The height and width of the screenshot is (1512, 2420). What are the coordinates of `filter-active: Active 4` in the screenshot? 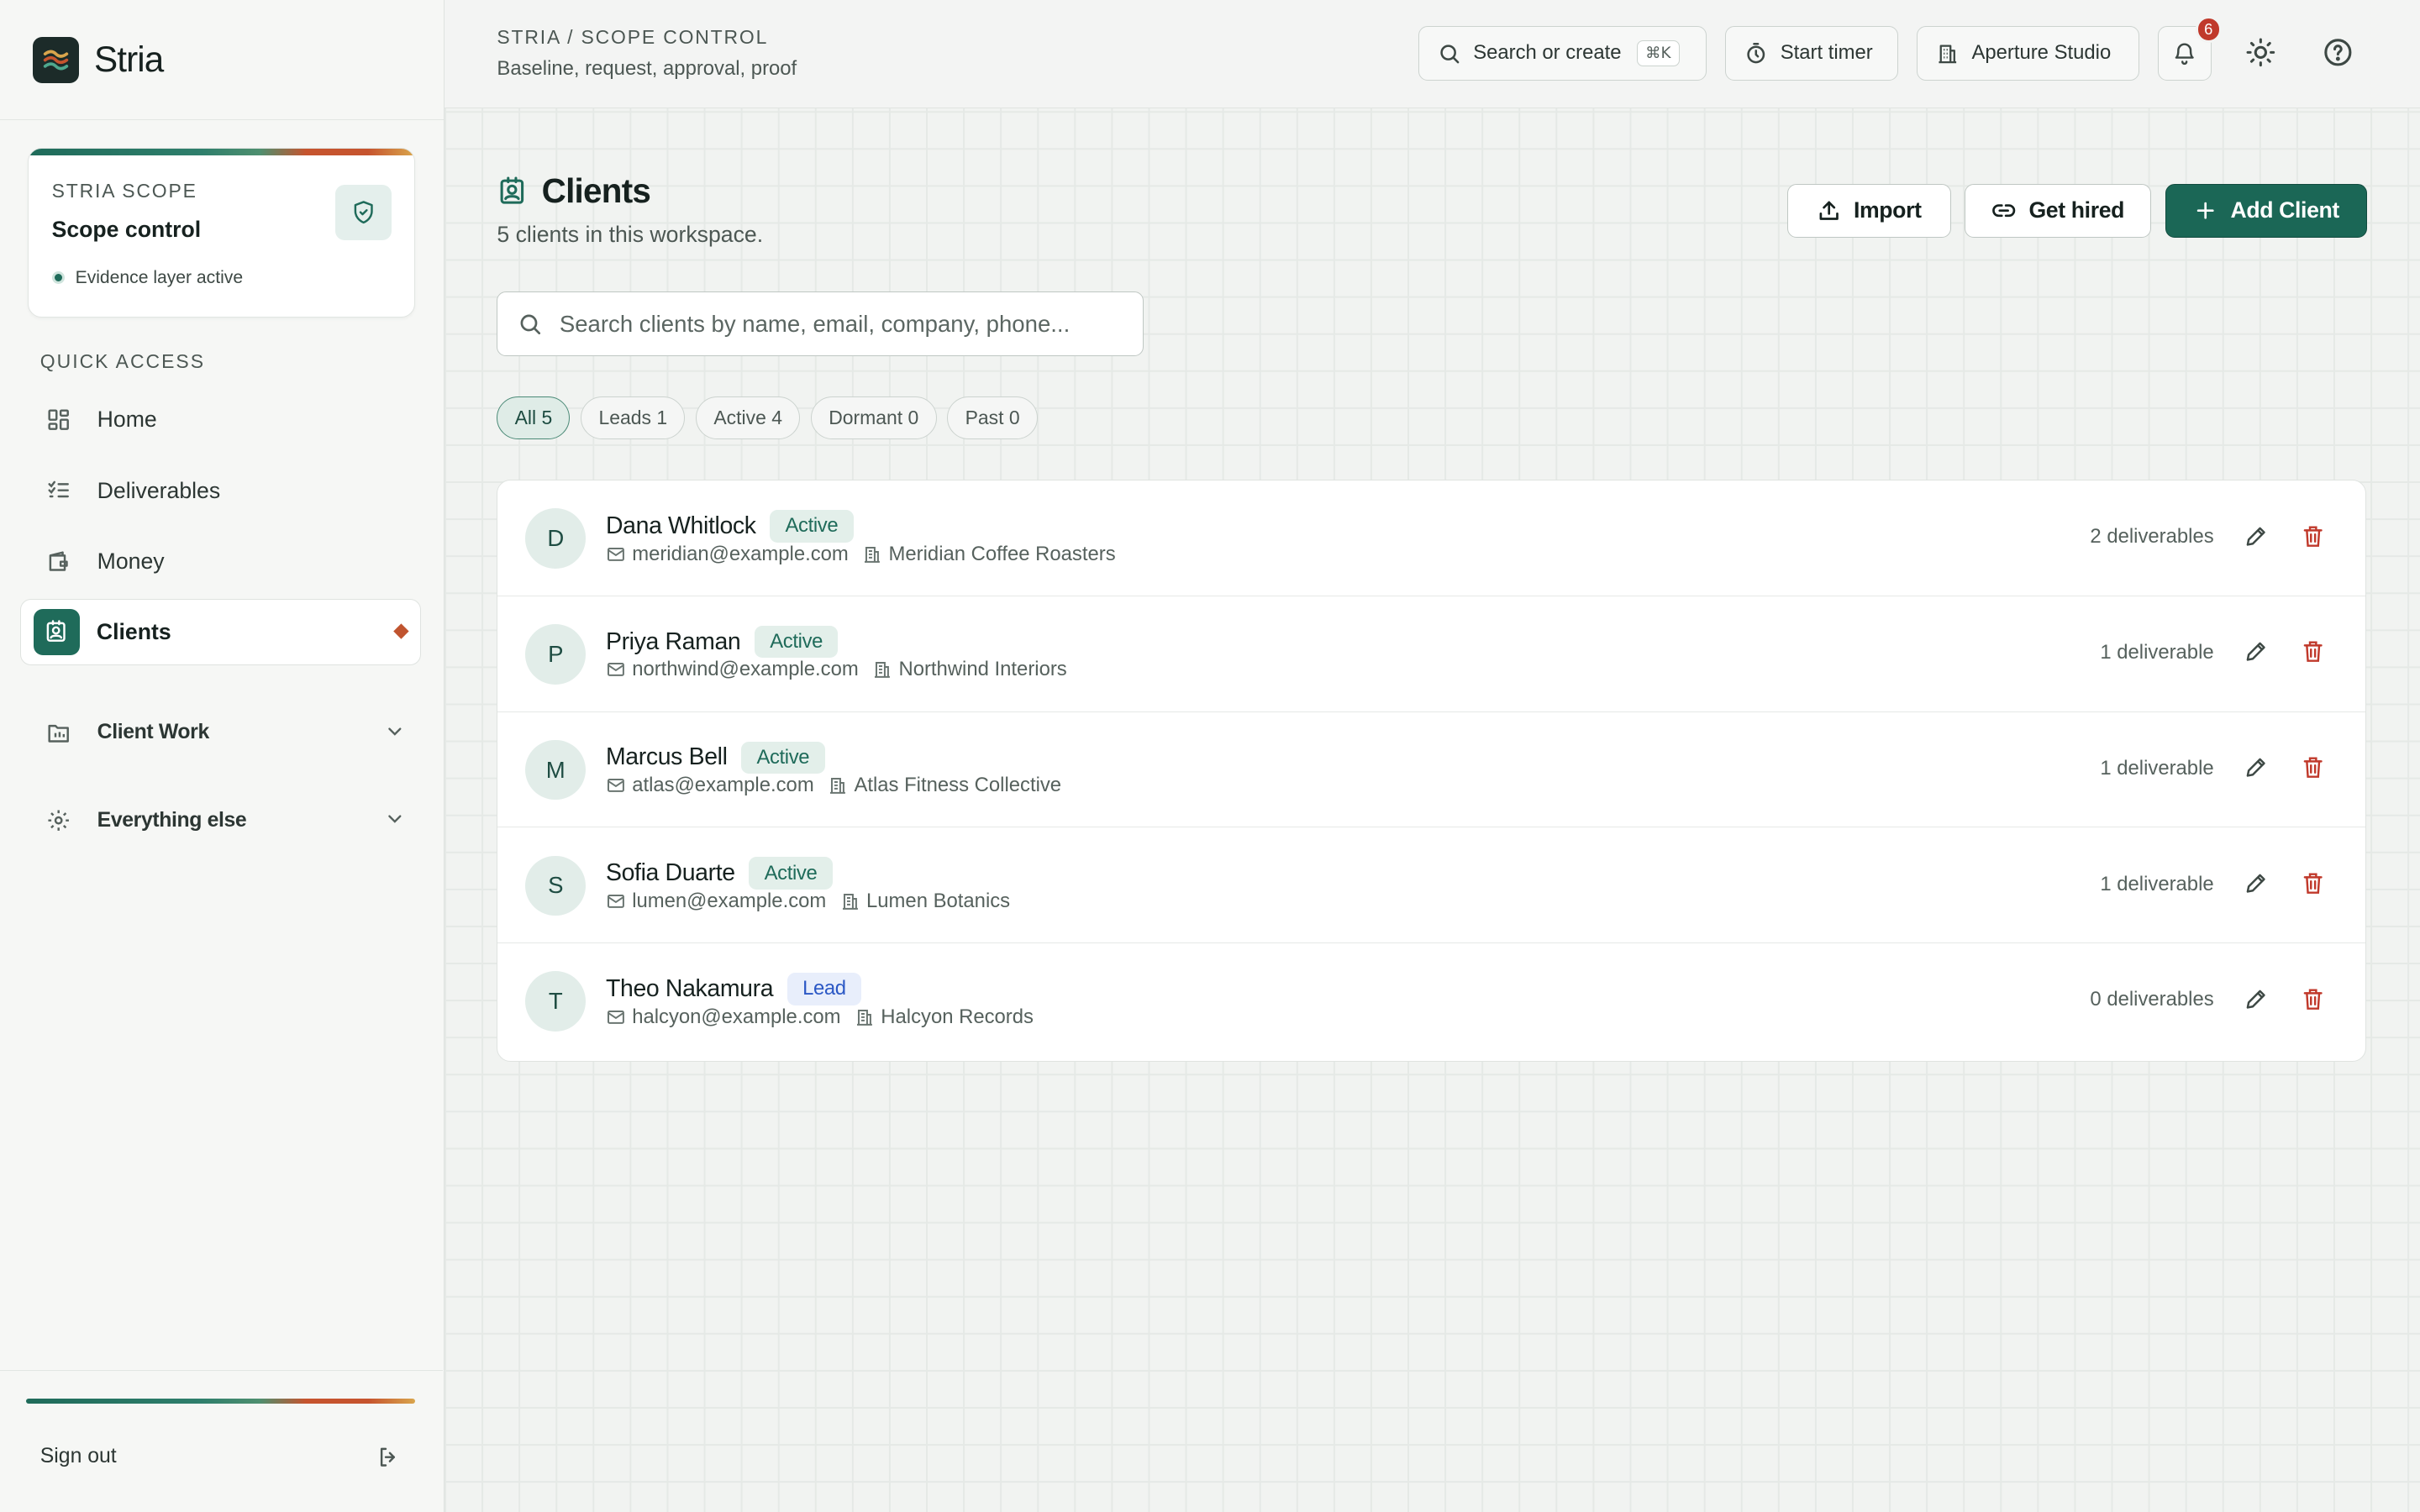 It's located at (749, 418).